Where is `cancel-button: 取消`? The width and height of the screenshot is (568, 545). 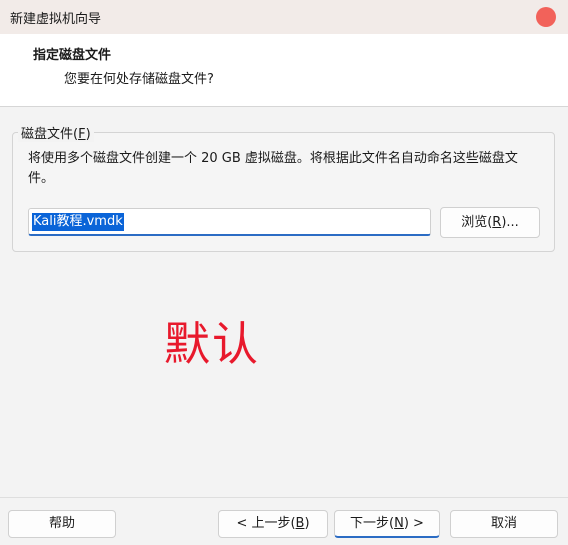
cancel-button: 取消 is located at coordinates (504, 524).